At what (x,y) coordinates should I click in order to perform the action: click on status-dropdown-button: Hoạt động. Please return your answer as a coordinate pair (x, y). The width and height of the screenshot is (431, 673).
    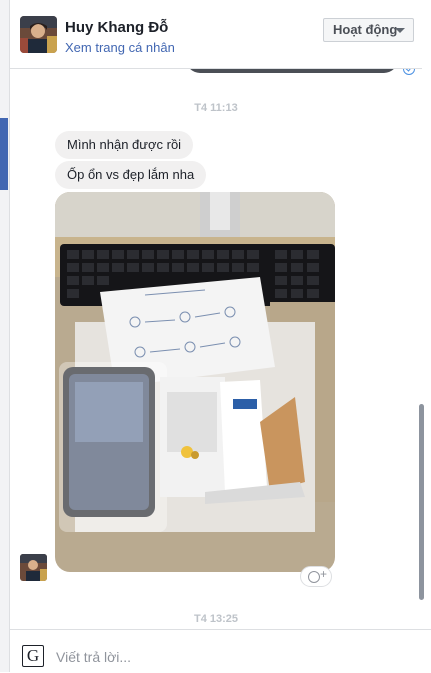
    Looking at the image, I should click on (368, 30).